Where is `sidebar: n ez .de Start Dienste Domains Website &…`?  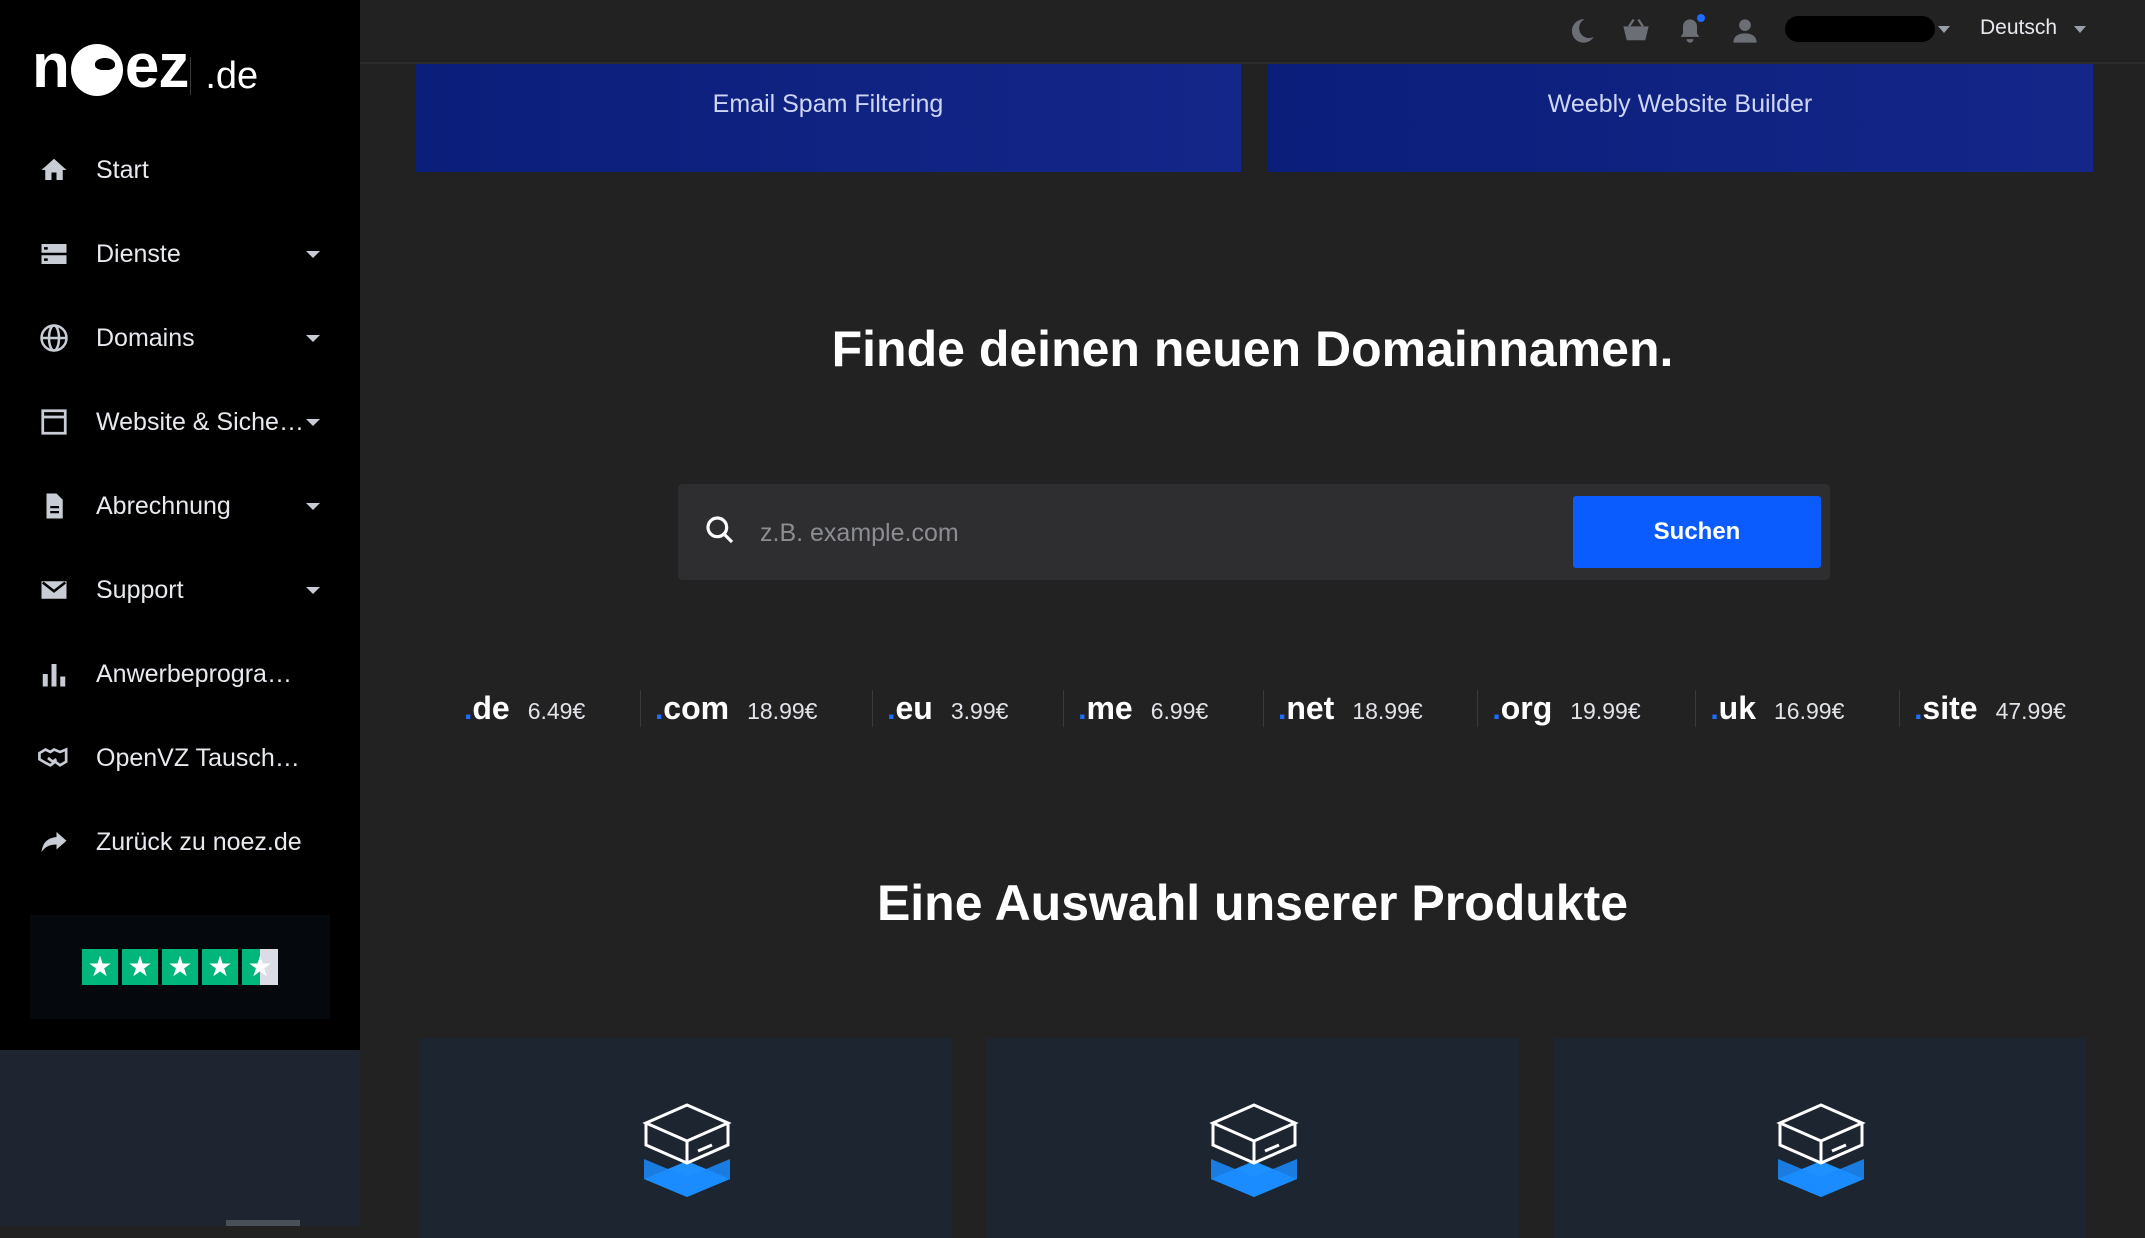
sidebar: n ez .de Start Dienste Domains Website &… is located at coordinates (180, 525).